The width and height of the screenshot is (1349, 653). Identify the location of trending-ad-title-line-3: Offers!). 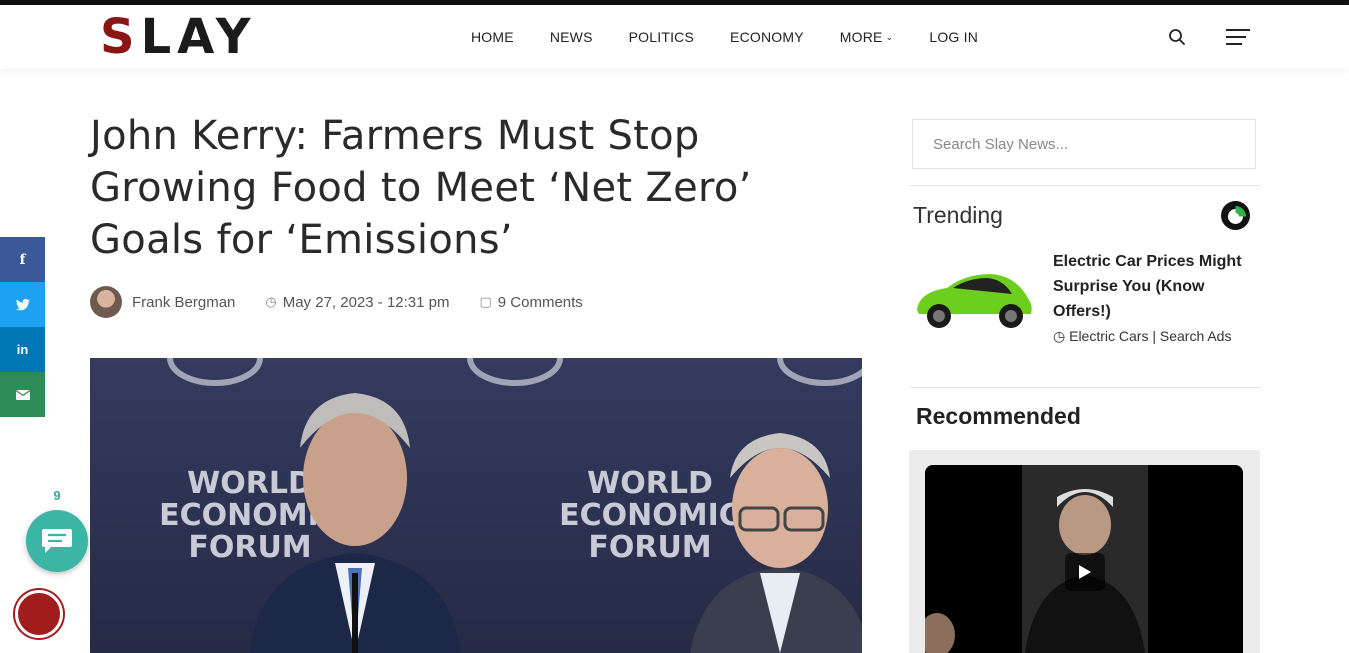
(1082, 311).